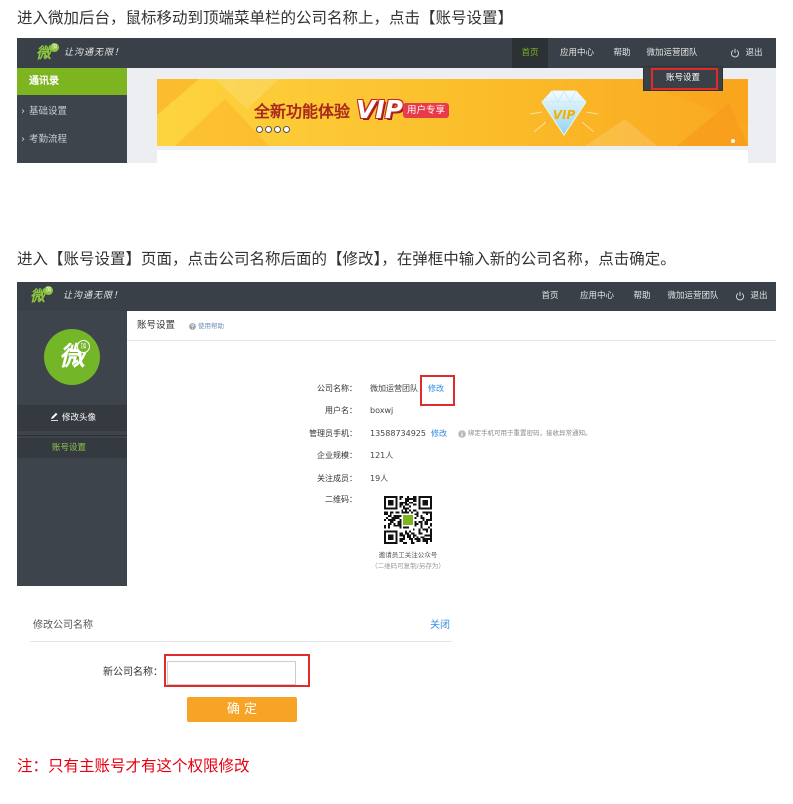 The image size is (793, 804). I want to click on dialog-title: 修改公司名称, so click(63, 625).